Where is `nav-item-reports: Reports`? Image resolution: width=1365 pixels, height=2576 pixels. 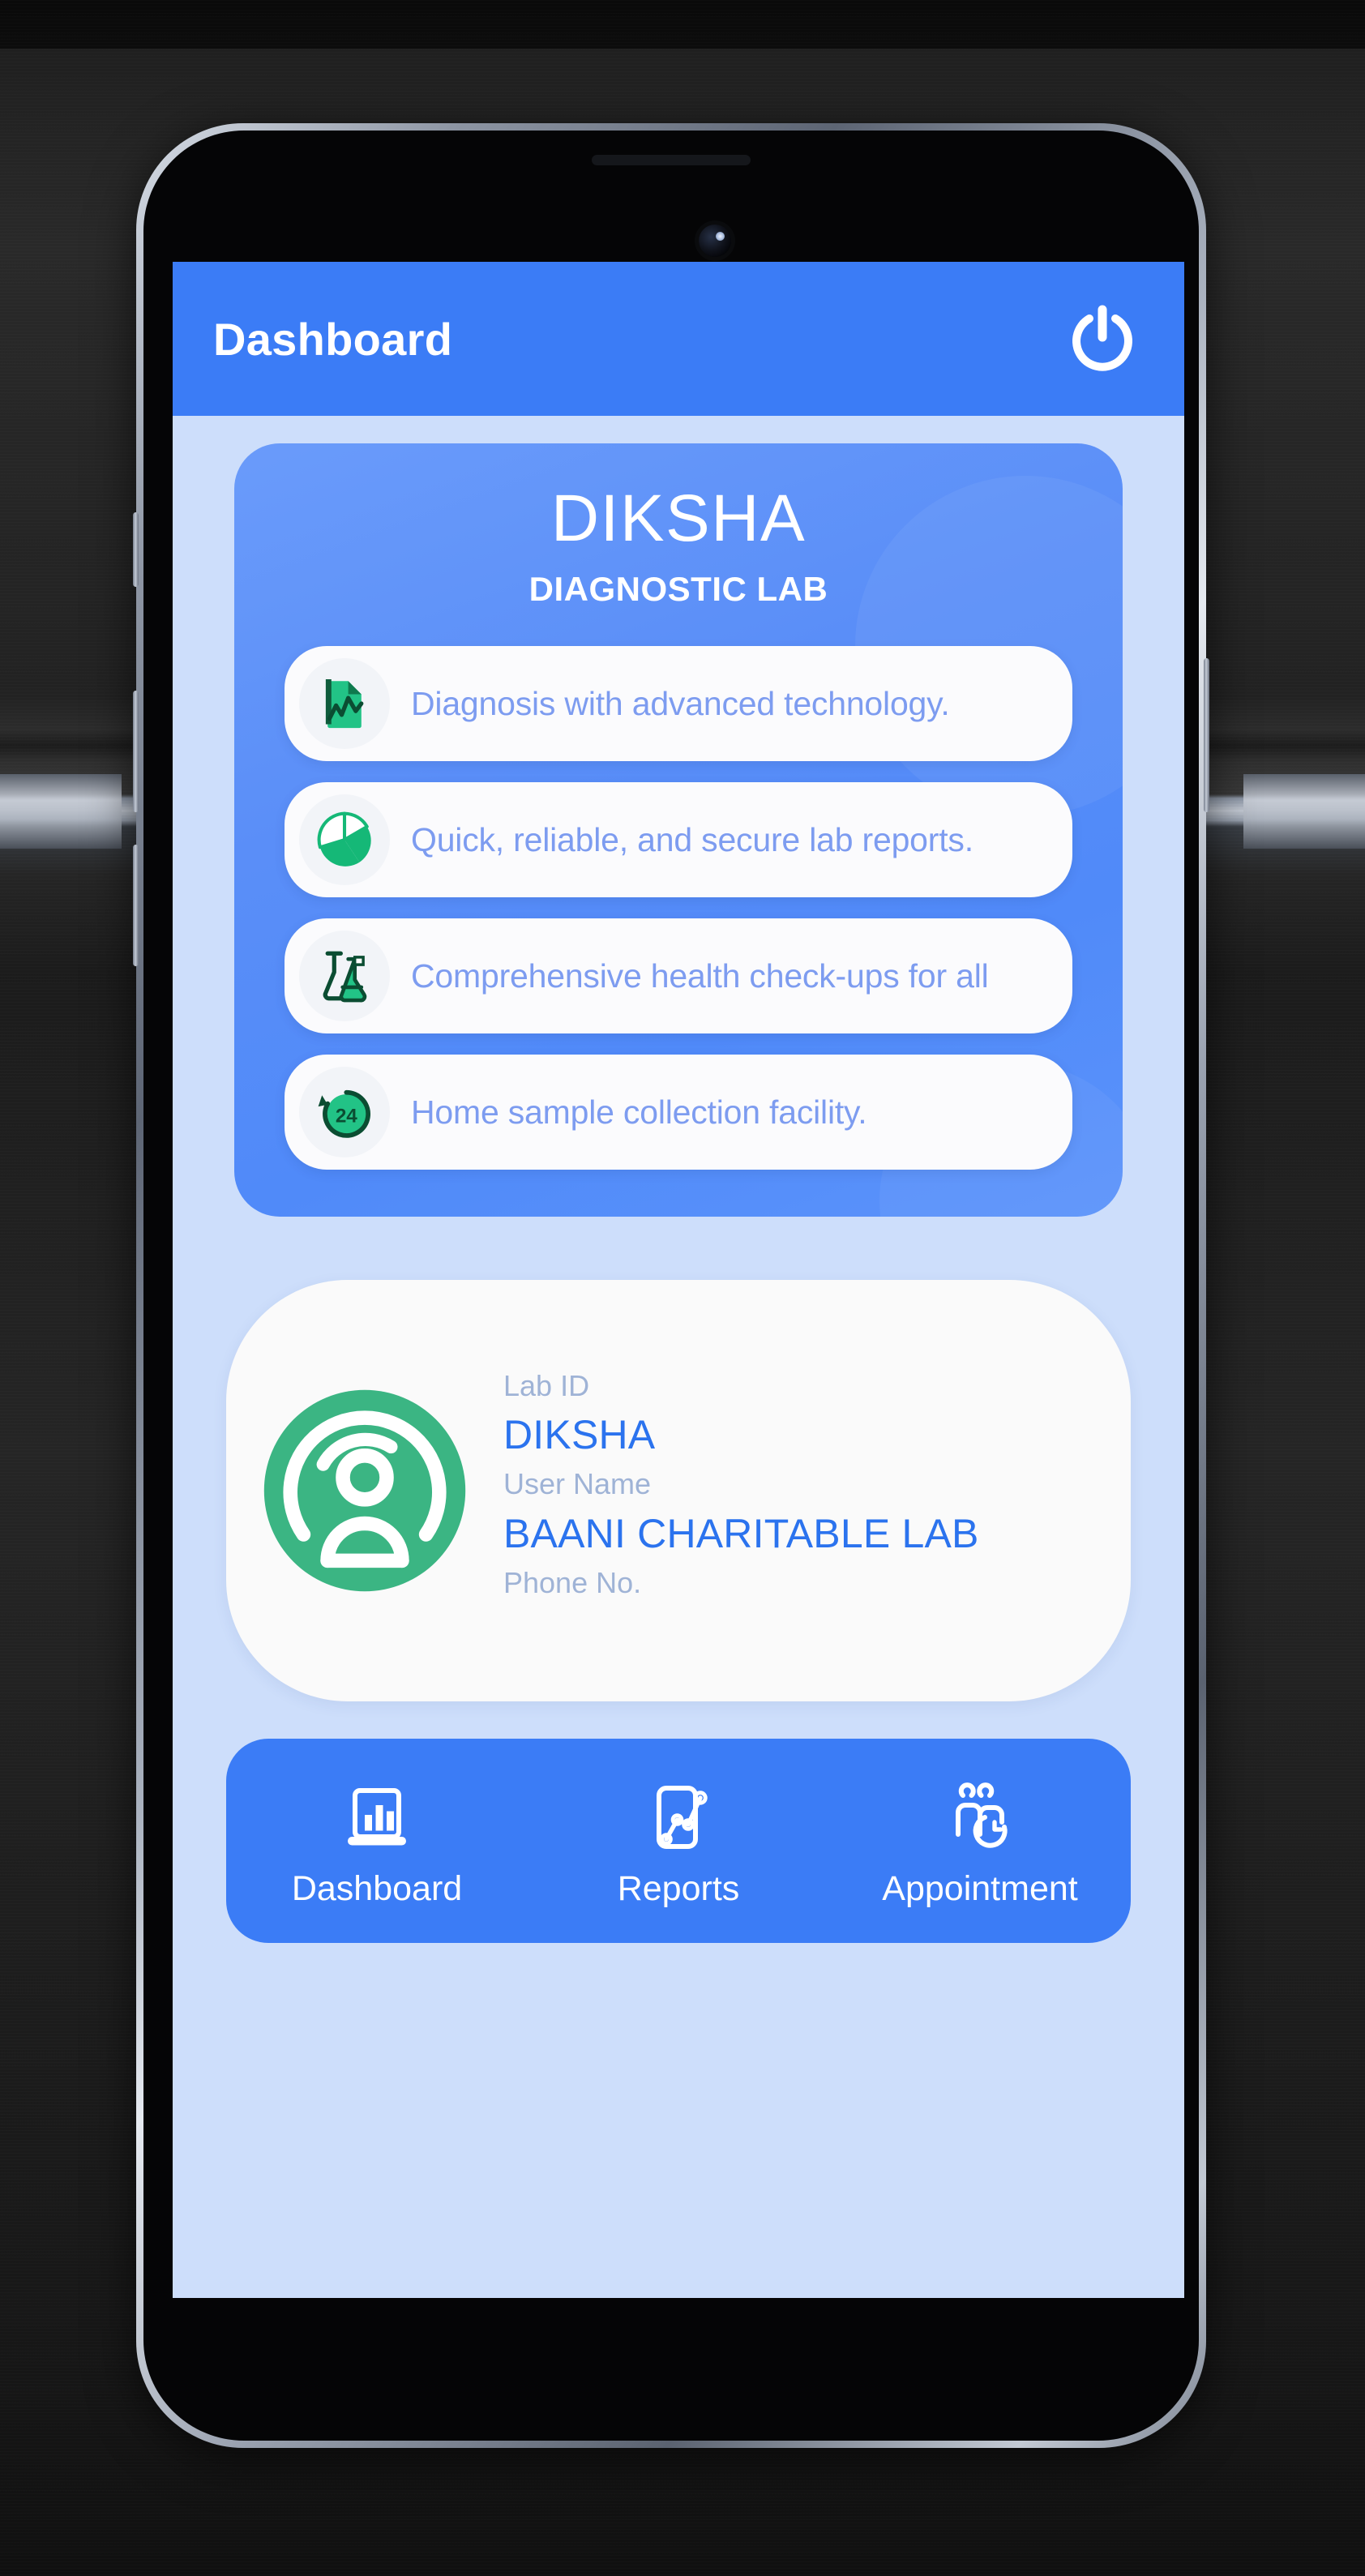
nav-item-reports: Reports is located at coordinates (678, 1841).